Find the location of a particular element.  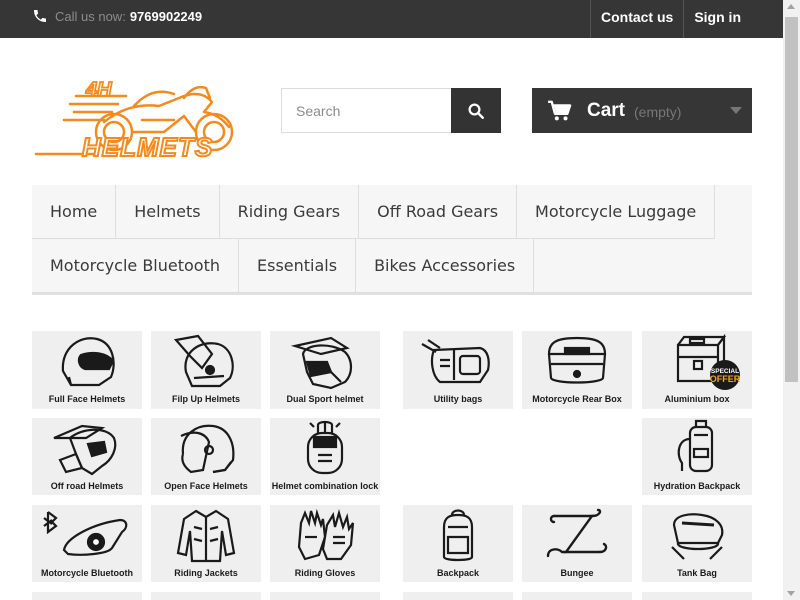

menu-item-riding-gears: Riding Gears is located at coordinates (289, 212).